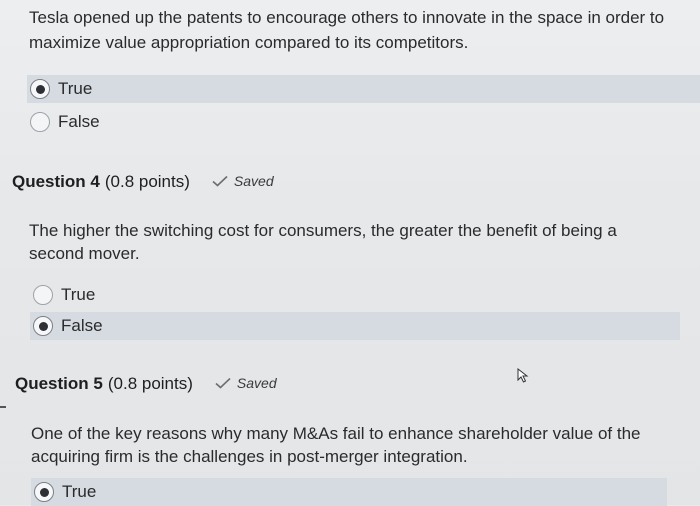  What do you see at coordinates (349, 492) in the screenshot?
I see `q5-option-true: True` at bounding box center [349, 492].